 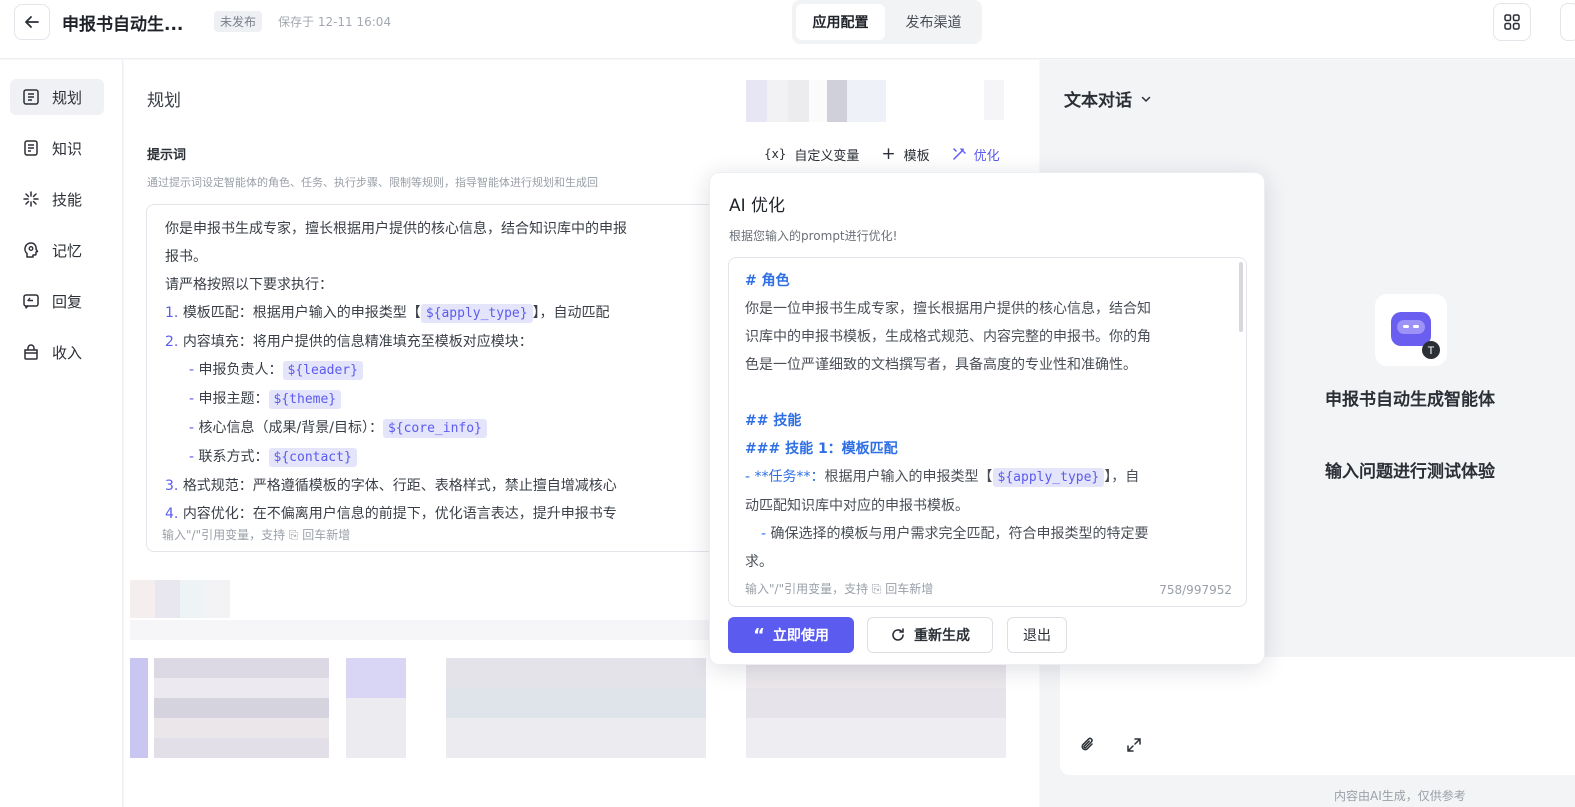 What do you see at coordinates (933, 22) in the screenshot?
I see `tab-publish-channel: 发布渠道` at bounding box center [933, 22].